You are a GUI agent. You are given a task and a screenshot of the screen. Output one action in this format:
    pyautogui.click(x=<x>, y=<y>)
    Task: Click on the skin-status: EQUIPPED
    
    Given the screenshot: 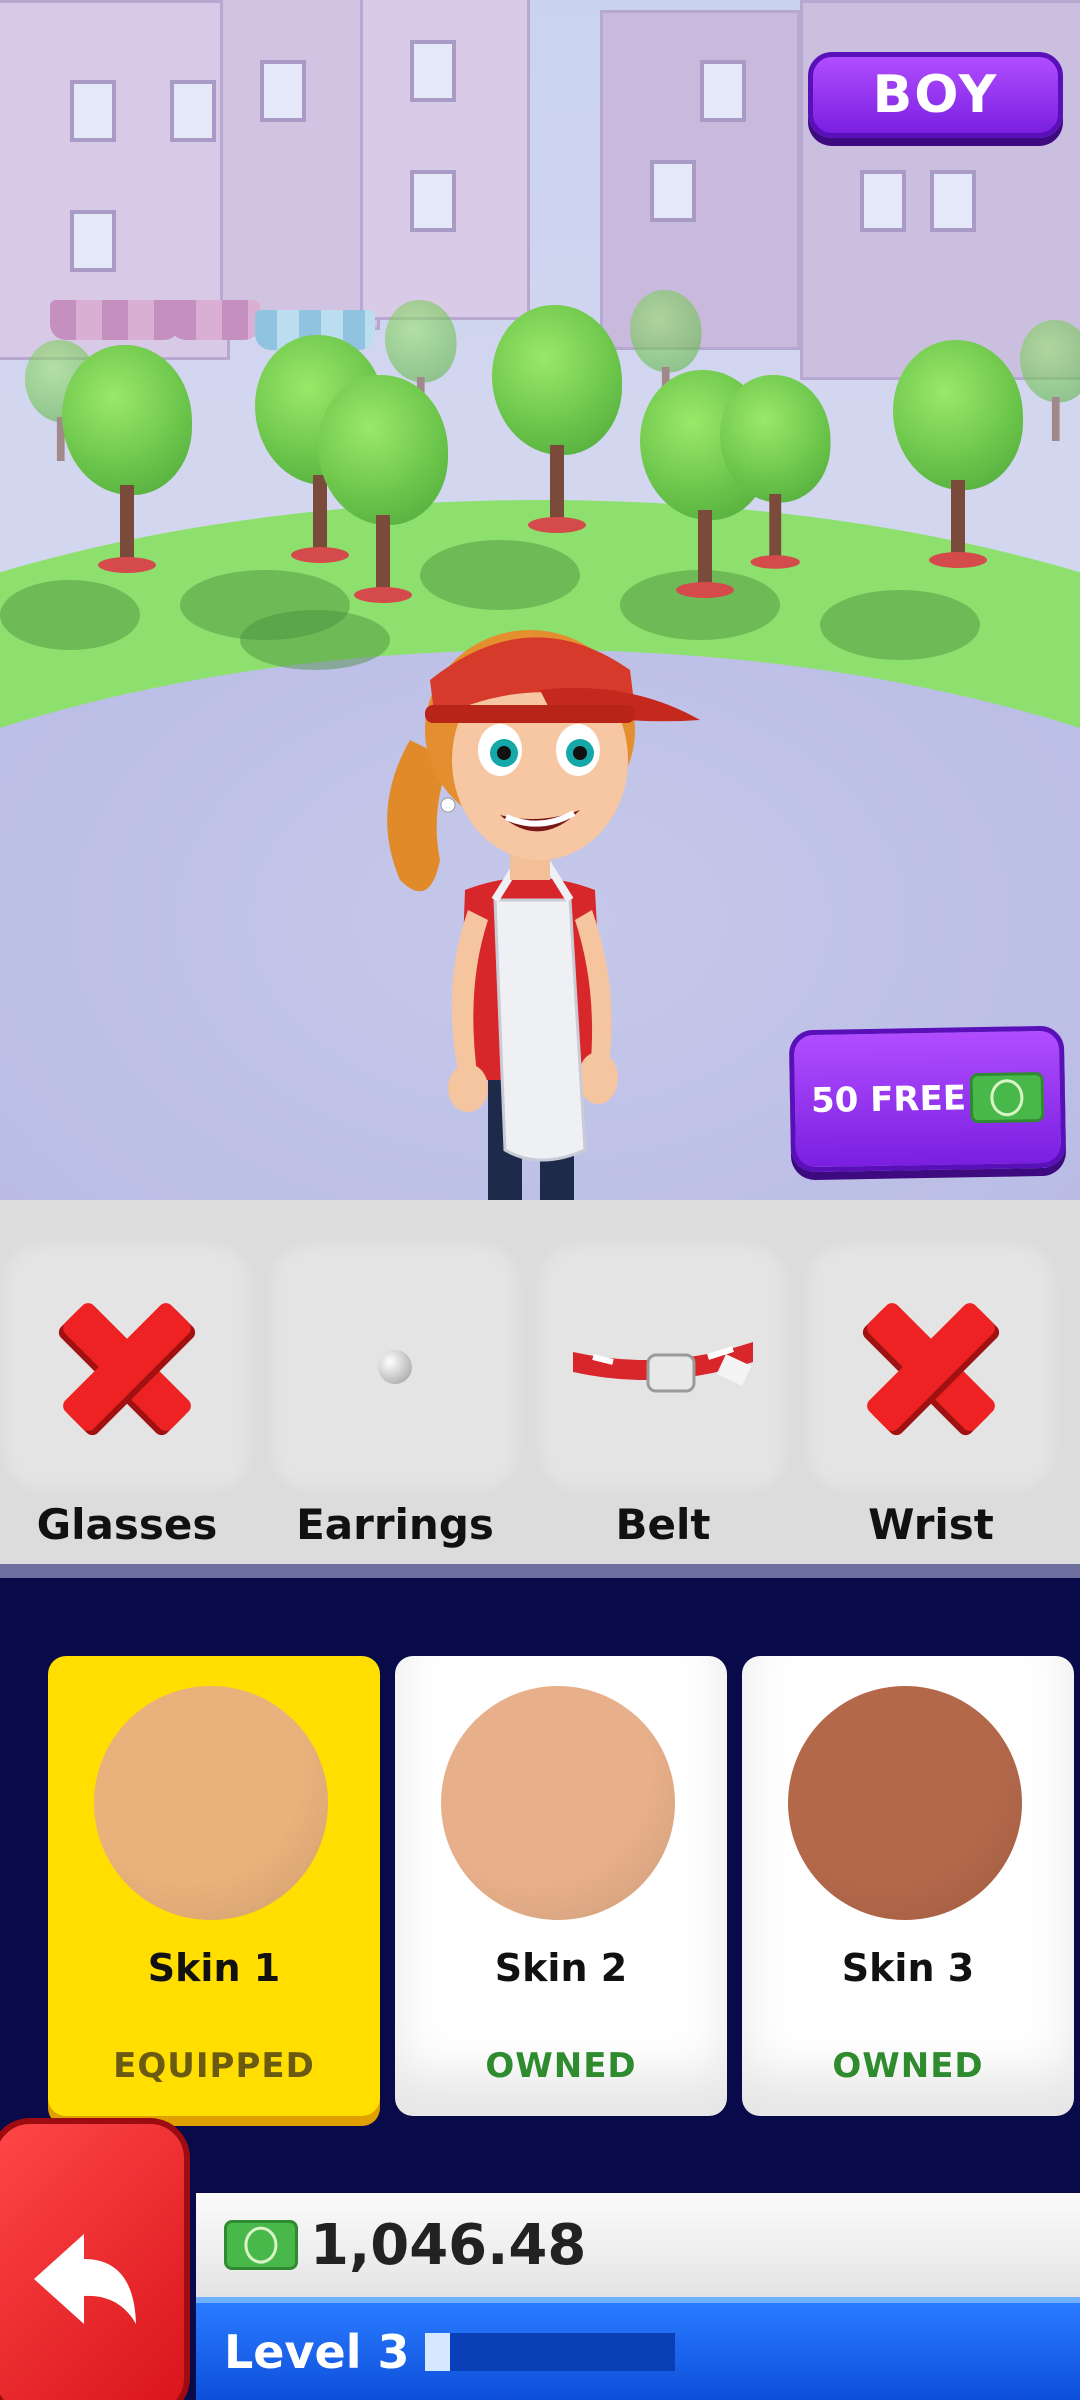 What is the action you would take?
    pyautogui.click(x=214, y=2066)
    